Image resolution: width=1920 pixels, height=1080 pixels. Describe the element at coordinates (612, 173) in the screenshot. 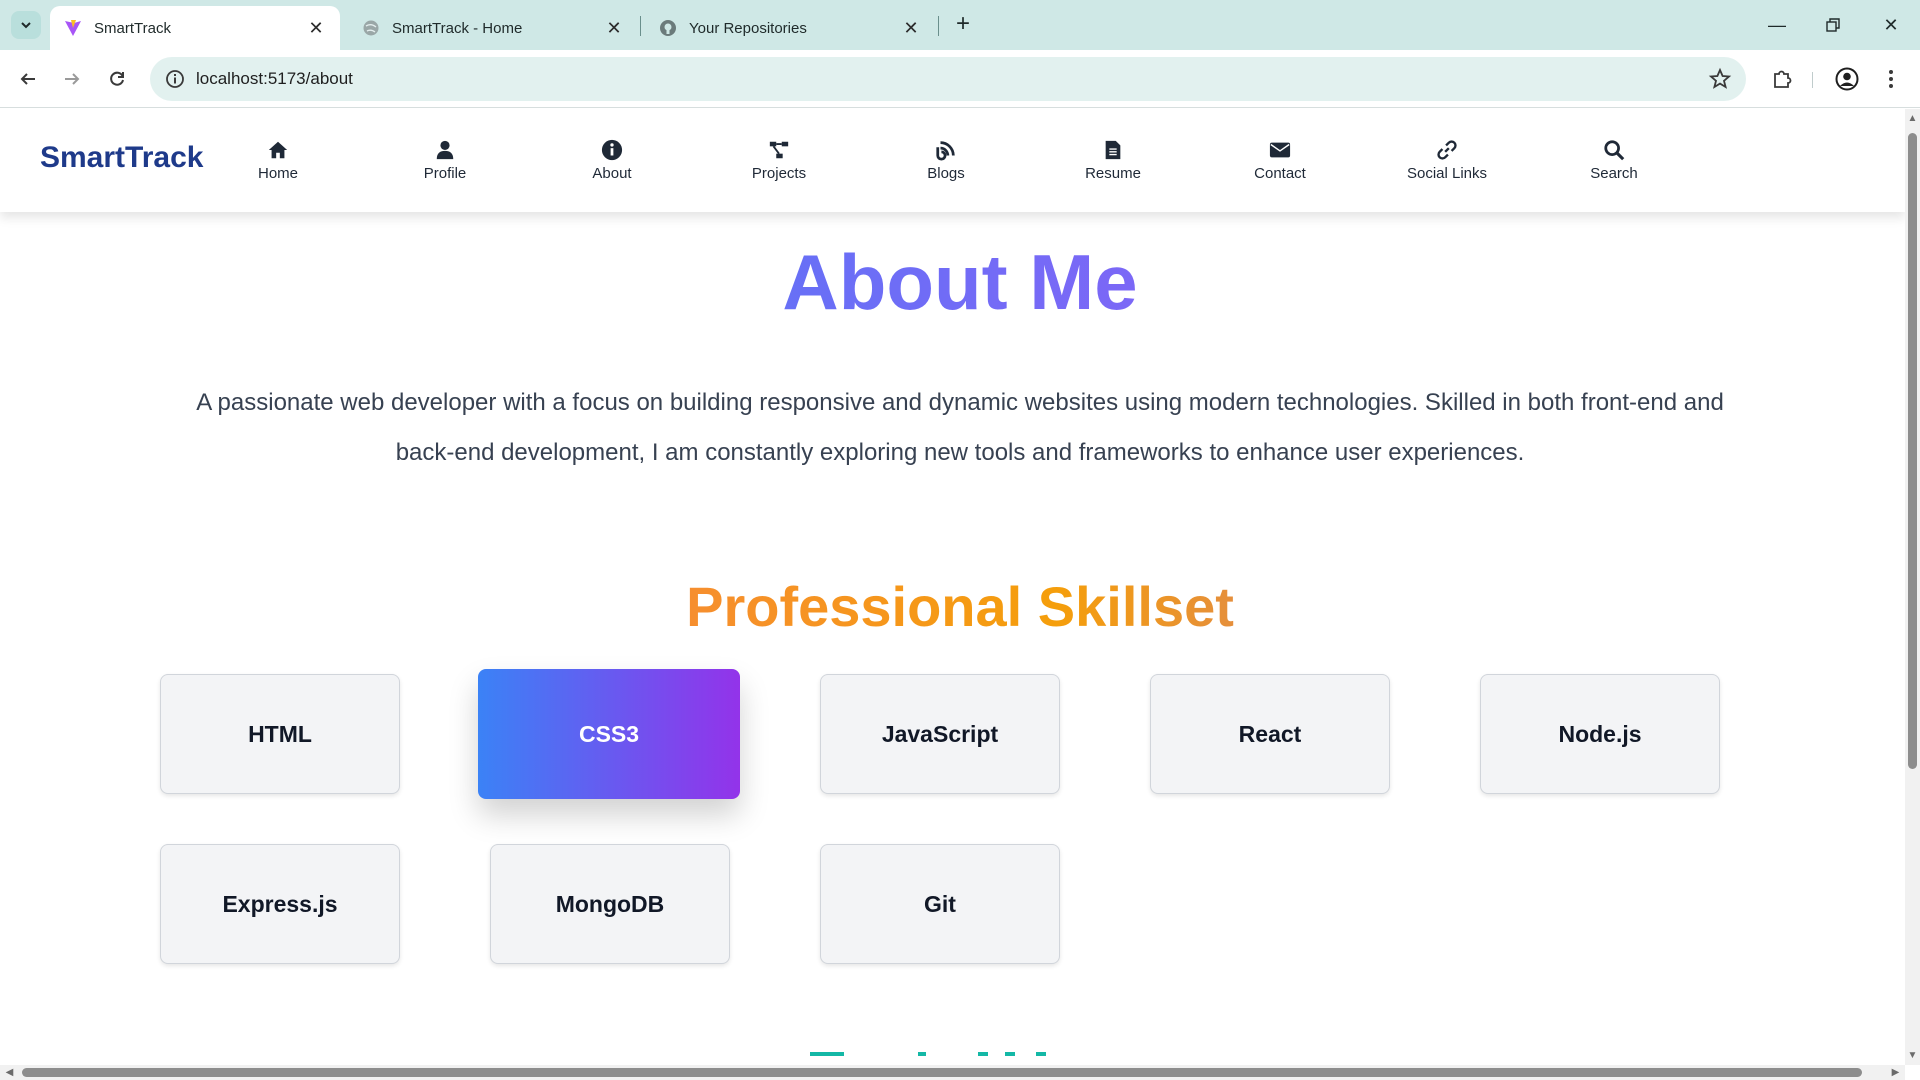

I see `nav-label: About` at that location.